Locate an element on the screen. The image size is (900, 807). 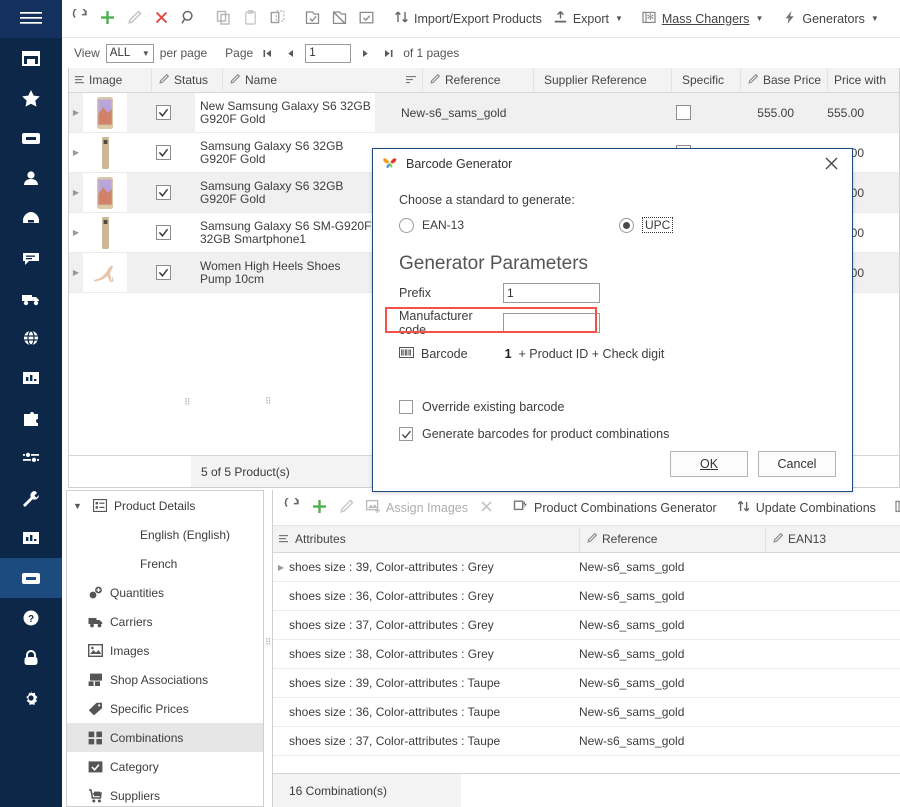
export-button: Export ▼ is located at coordinates (587, 19).